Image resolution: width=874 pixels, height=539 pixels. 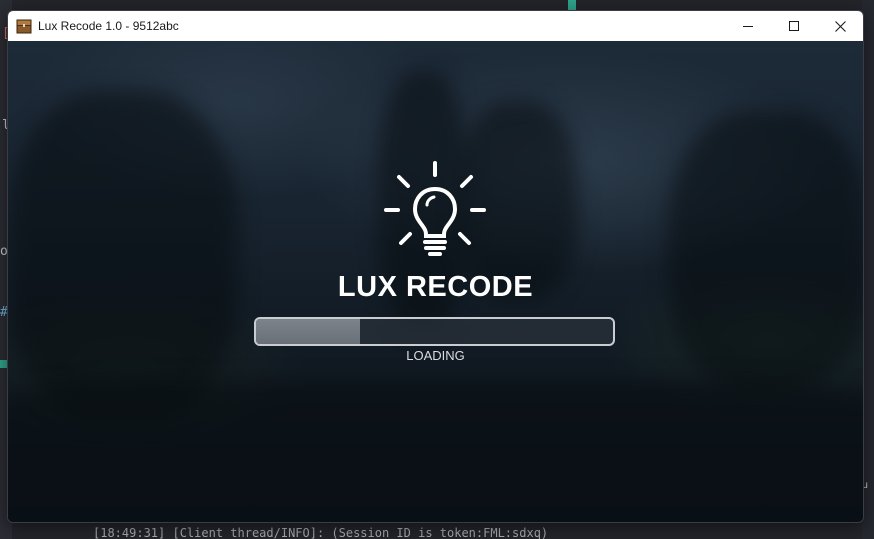 I want to click on minimize-icon, so click(x=748, y=26).